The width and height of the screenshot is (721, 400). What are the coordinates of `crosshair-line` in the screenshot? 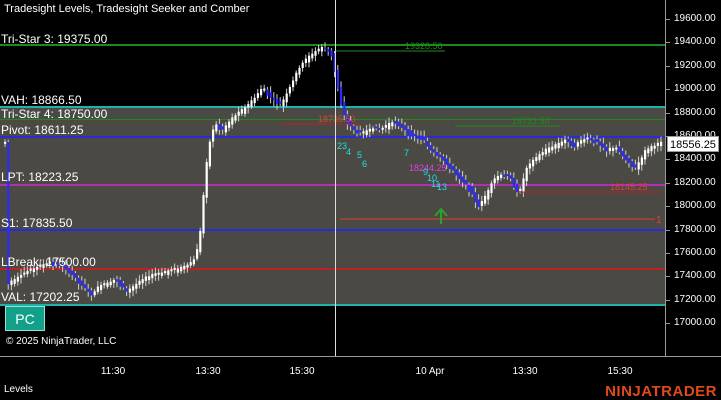 It's located at (335, 178).